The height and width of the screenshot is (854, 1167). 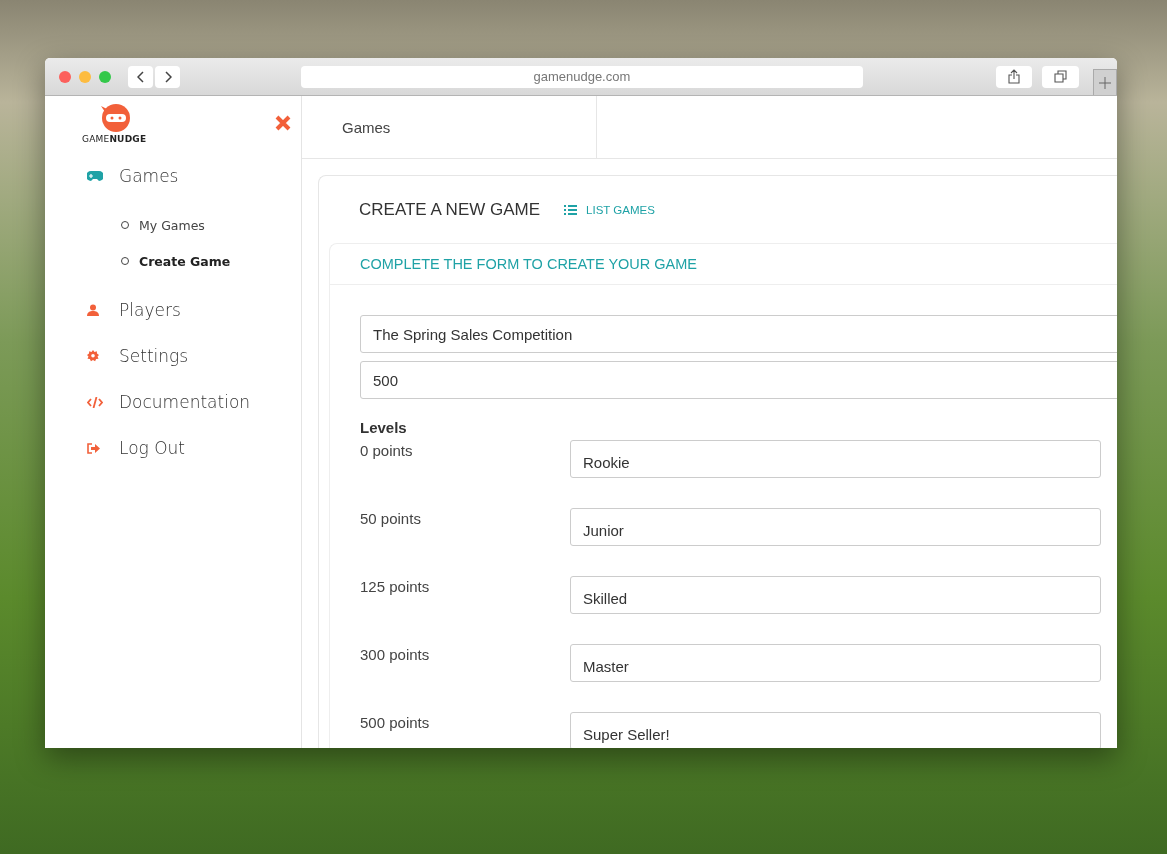 What do you see at coordinates (835, 527) in the screenshot?
I see `level-name-field: Junior` at bounding box center [835, 527].